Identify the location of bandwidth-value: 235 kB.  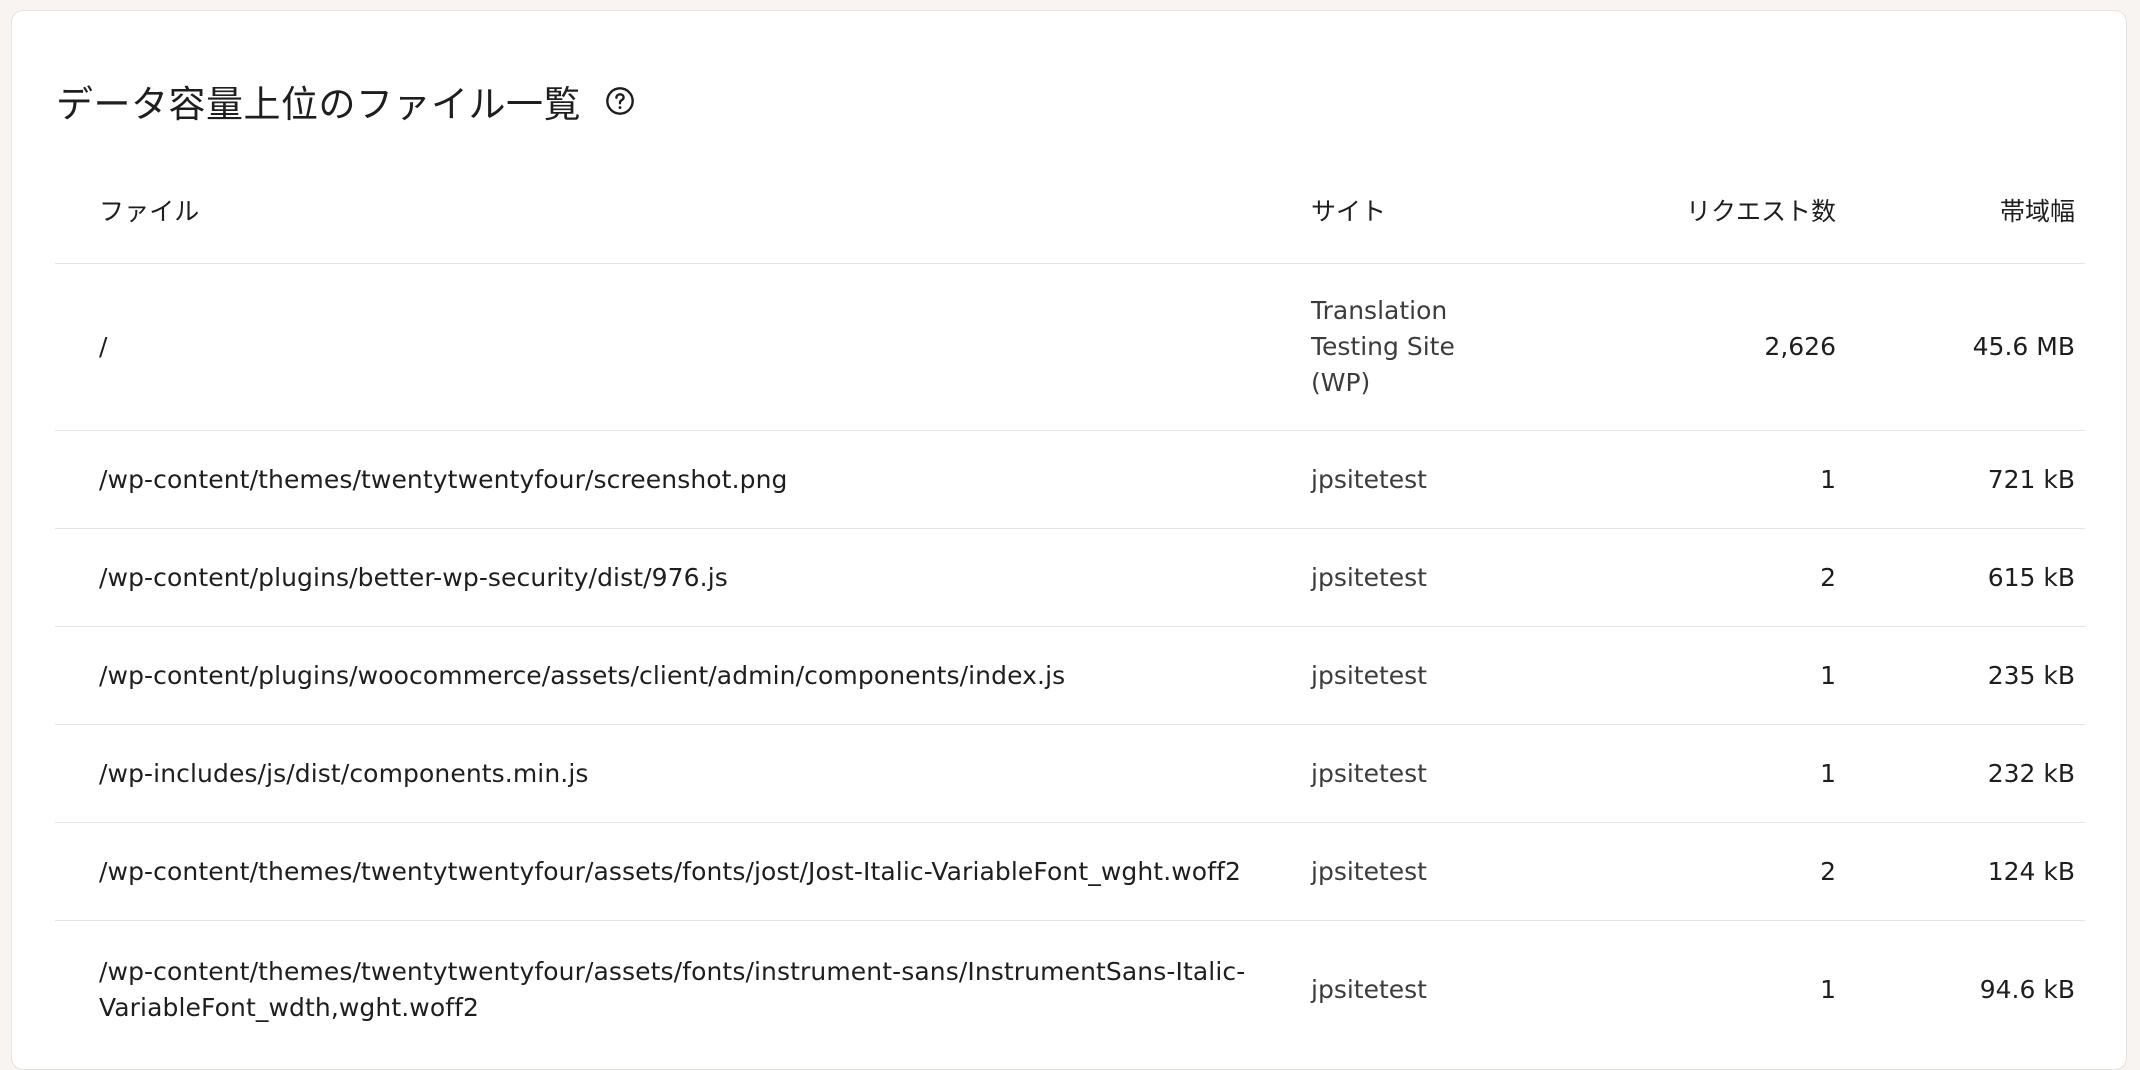
(2031, 675).